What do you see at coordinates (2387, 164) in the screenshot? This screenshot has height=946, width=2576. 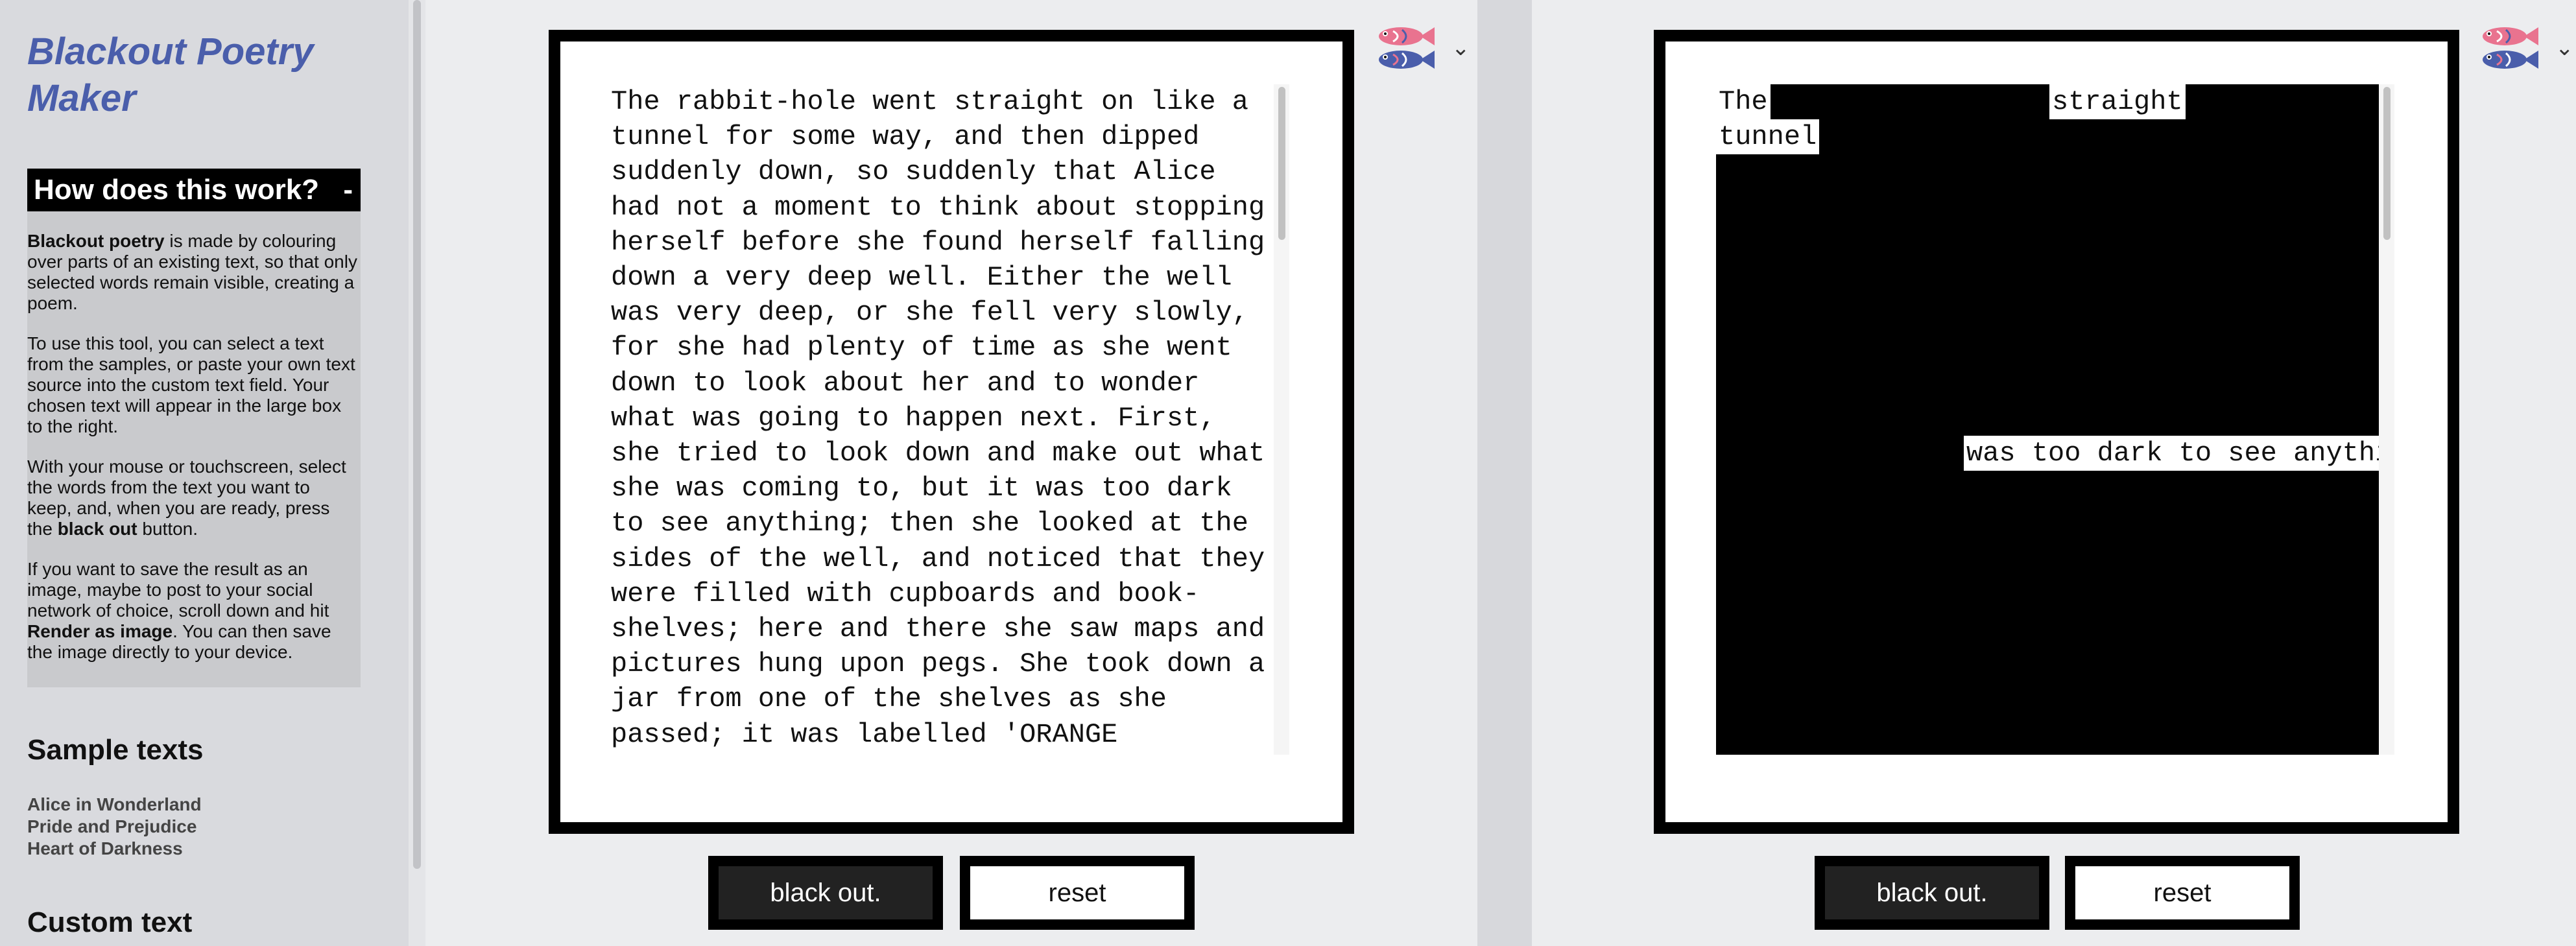 I see `result-text-scroll-thumb` at bounding box center [2387, 164].